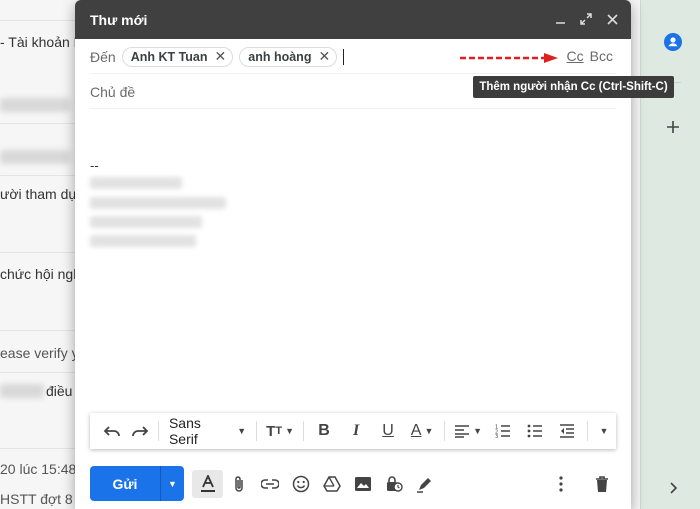 This screenshot has height=509, width=700. Describe the element at coordinates (242, 431) in the screenshot. I see `chevron-down-icon: ▼` at that location.